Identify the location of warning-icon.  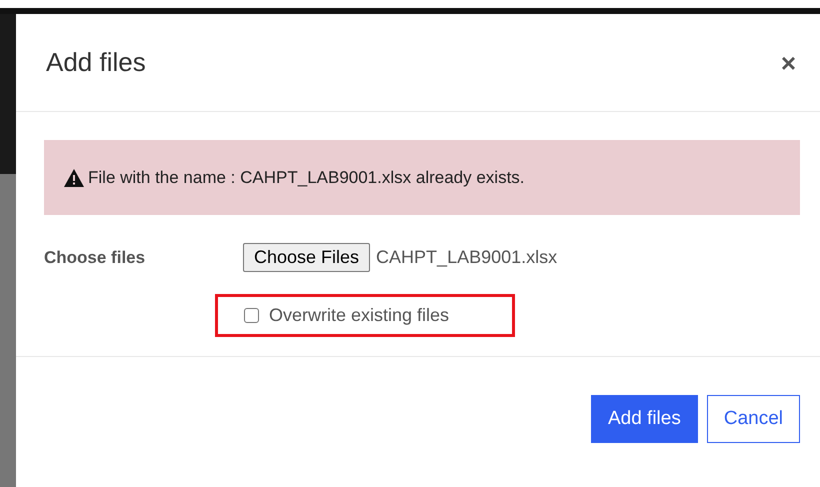
(74, 177).